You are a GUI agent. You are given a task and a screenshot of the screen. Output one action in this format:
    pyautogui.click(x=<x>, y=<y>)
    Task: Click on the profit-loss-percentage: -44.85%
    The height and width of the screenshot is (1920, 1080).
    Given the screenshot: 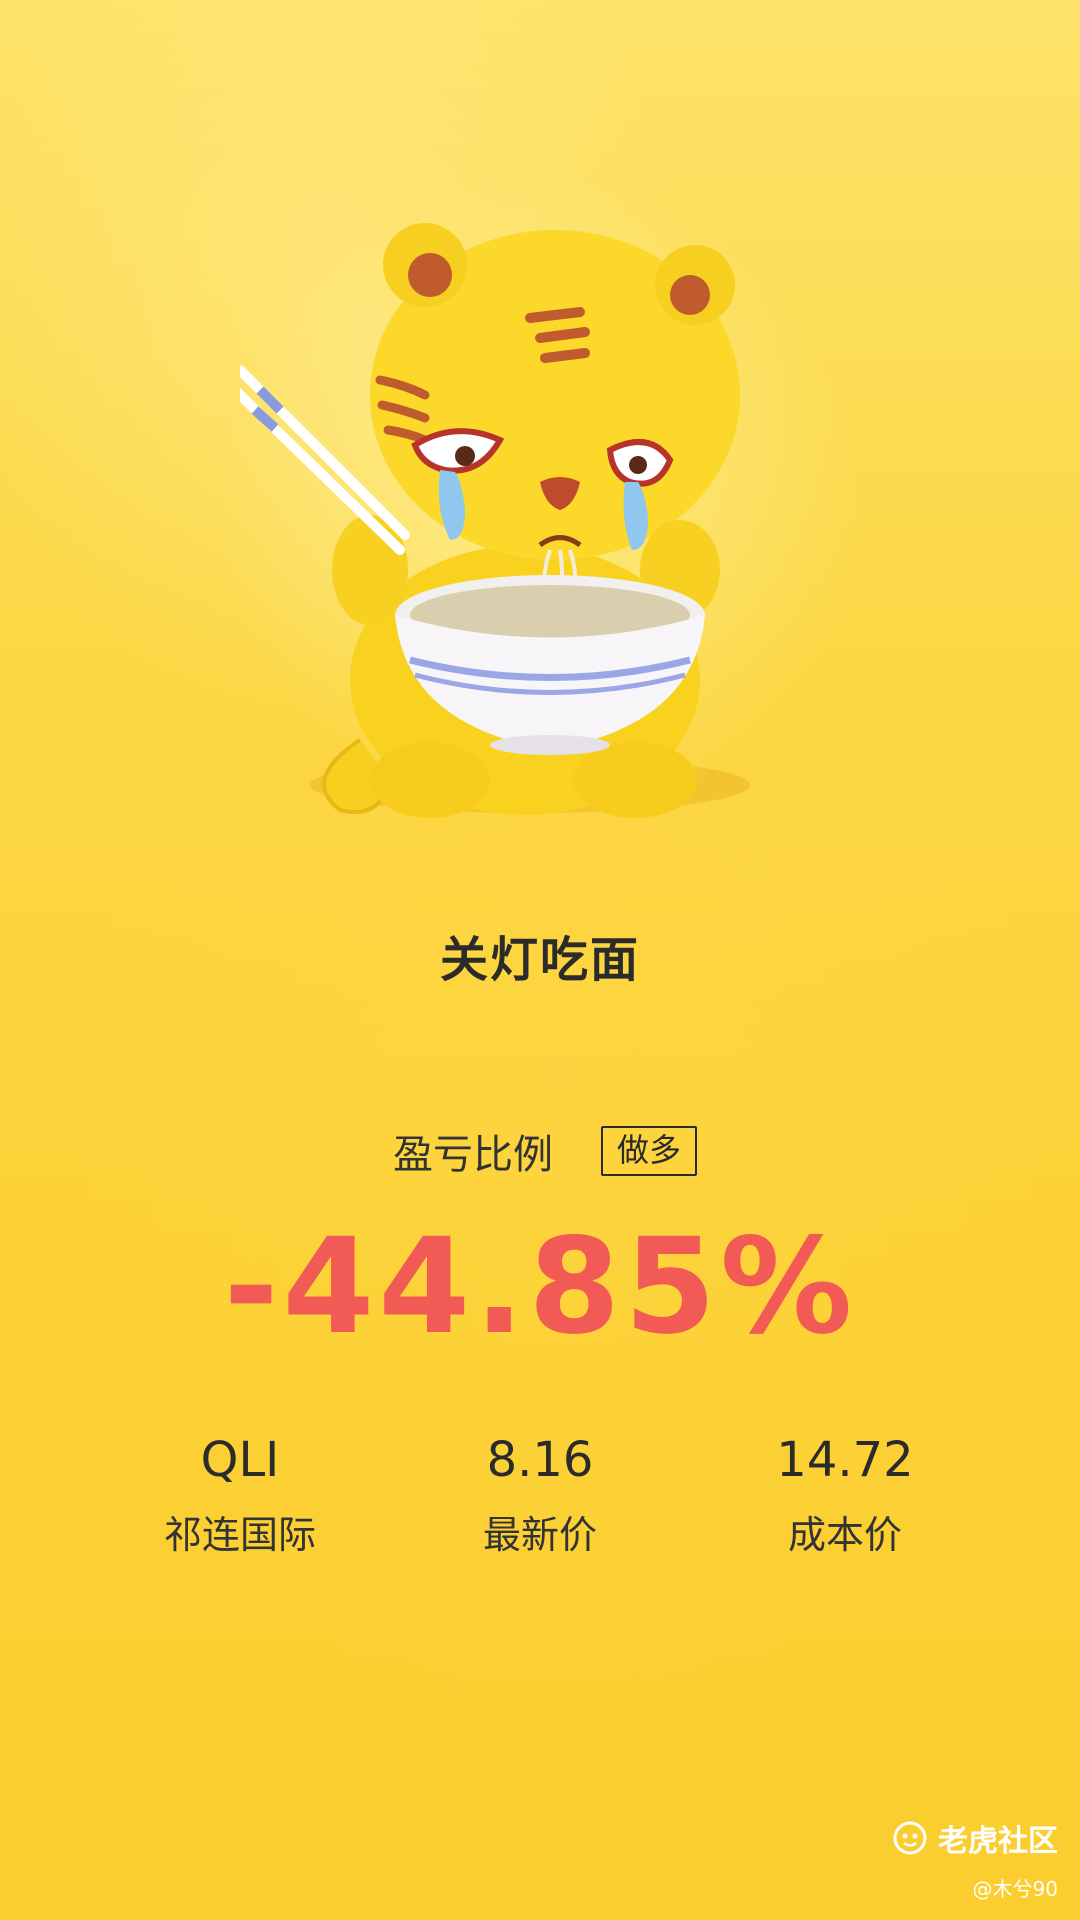 What is the action you would take?
    pyautogui.click(x=540, y=1287)
    